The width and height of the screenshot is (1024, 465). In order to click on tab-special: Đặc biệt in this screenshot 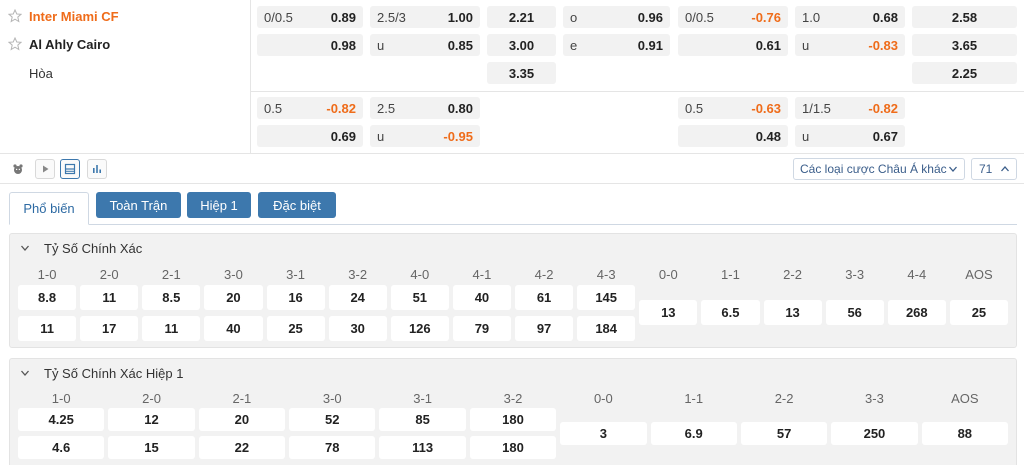, I will do `click(297, 205)`.